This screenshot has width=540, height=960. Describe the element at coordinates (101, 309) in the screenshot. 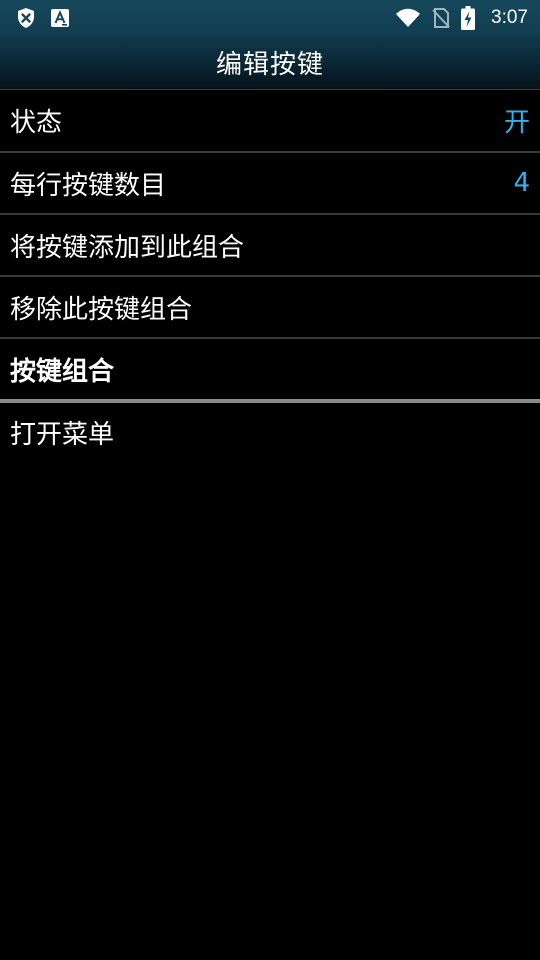

I see `list-item-label: 移除此按键组合` at that location.